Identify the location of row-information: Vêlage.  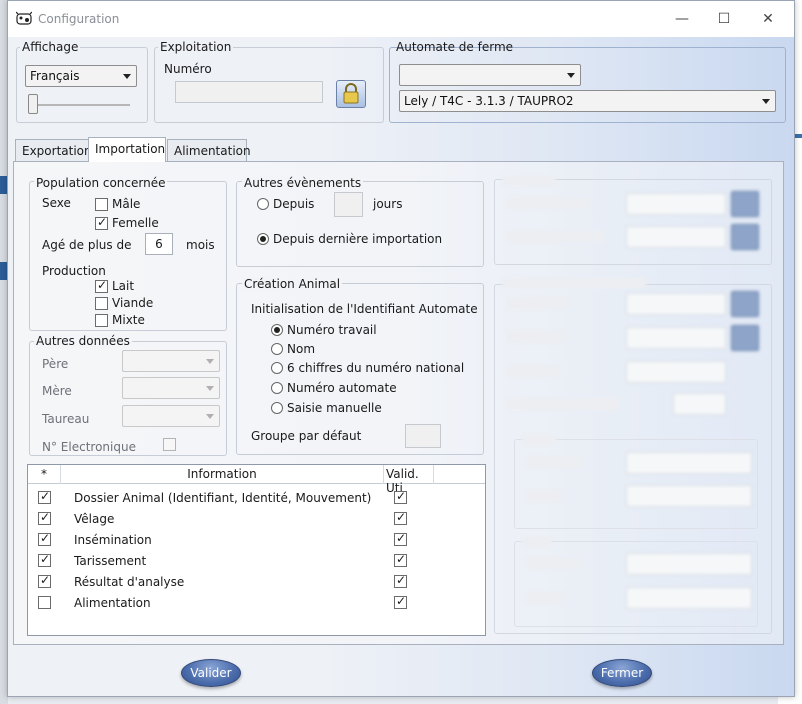
(94, 519).